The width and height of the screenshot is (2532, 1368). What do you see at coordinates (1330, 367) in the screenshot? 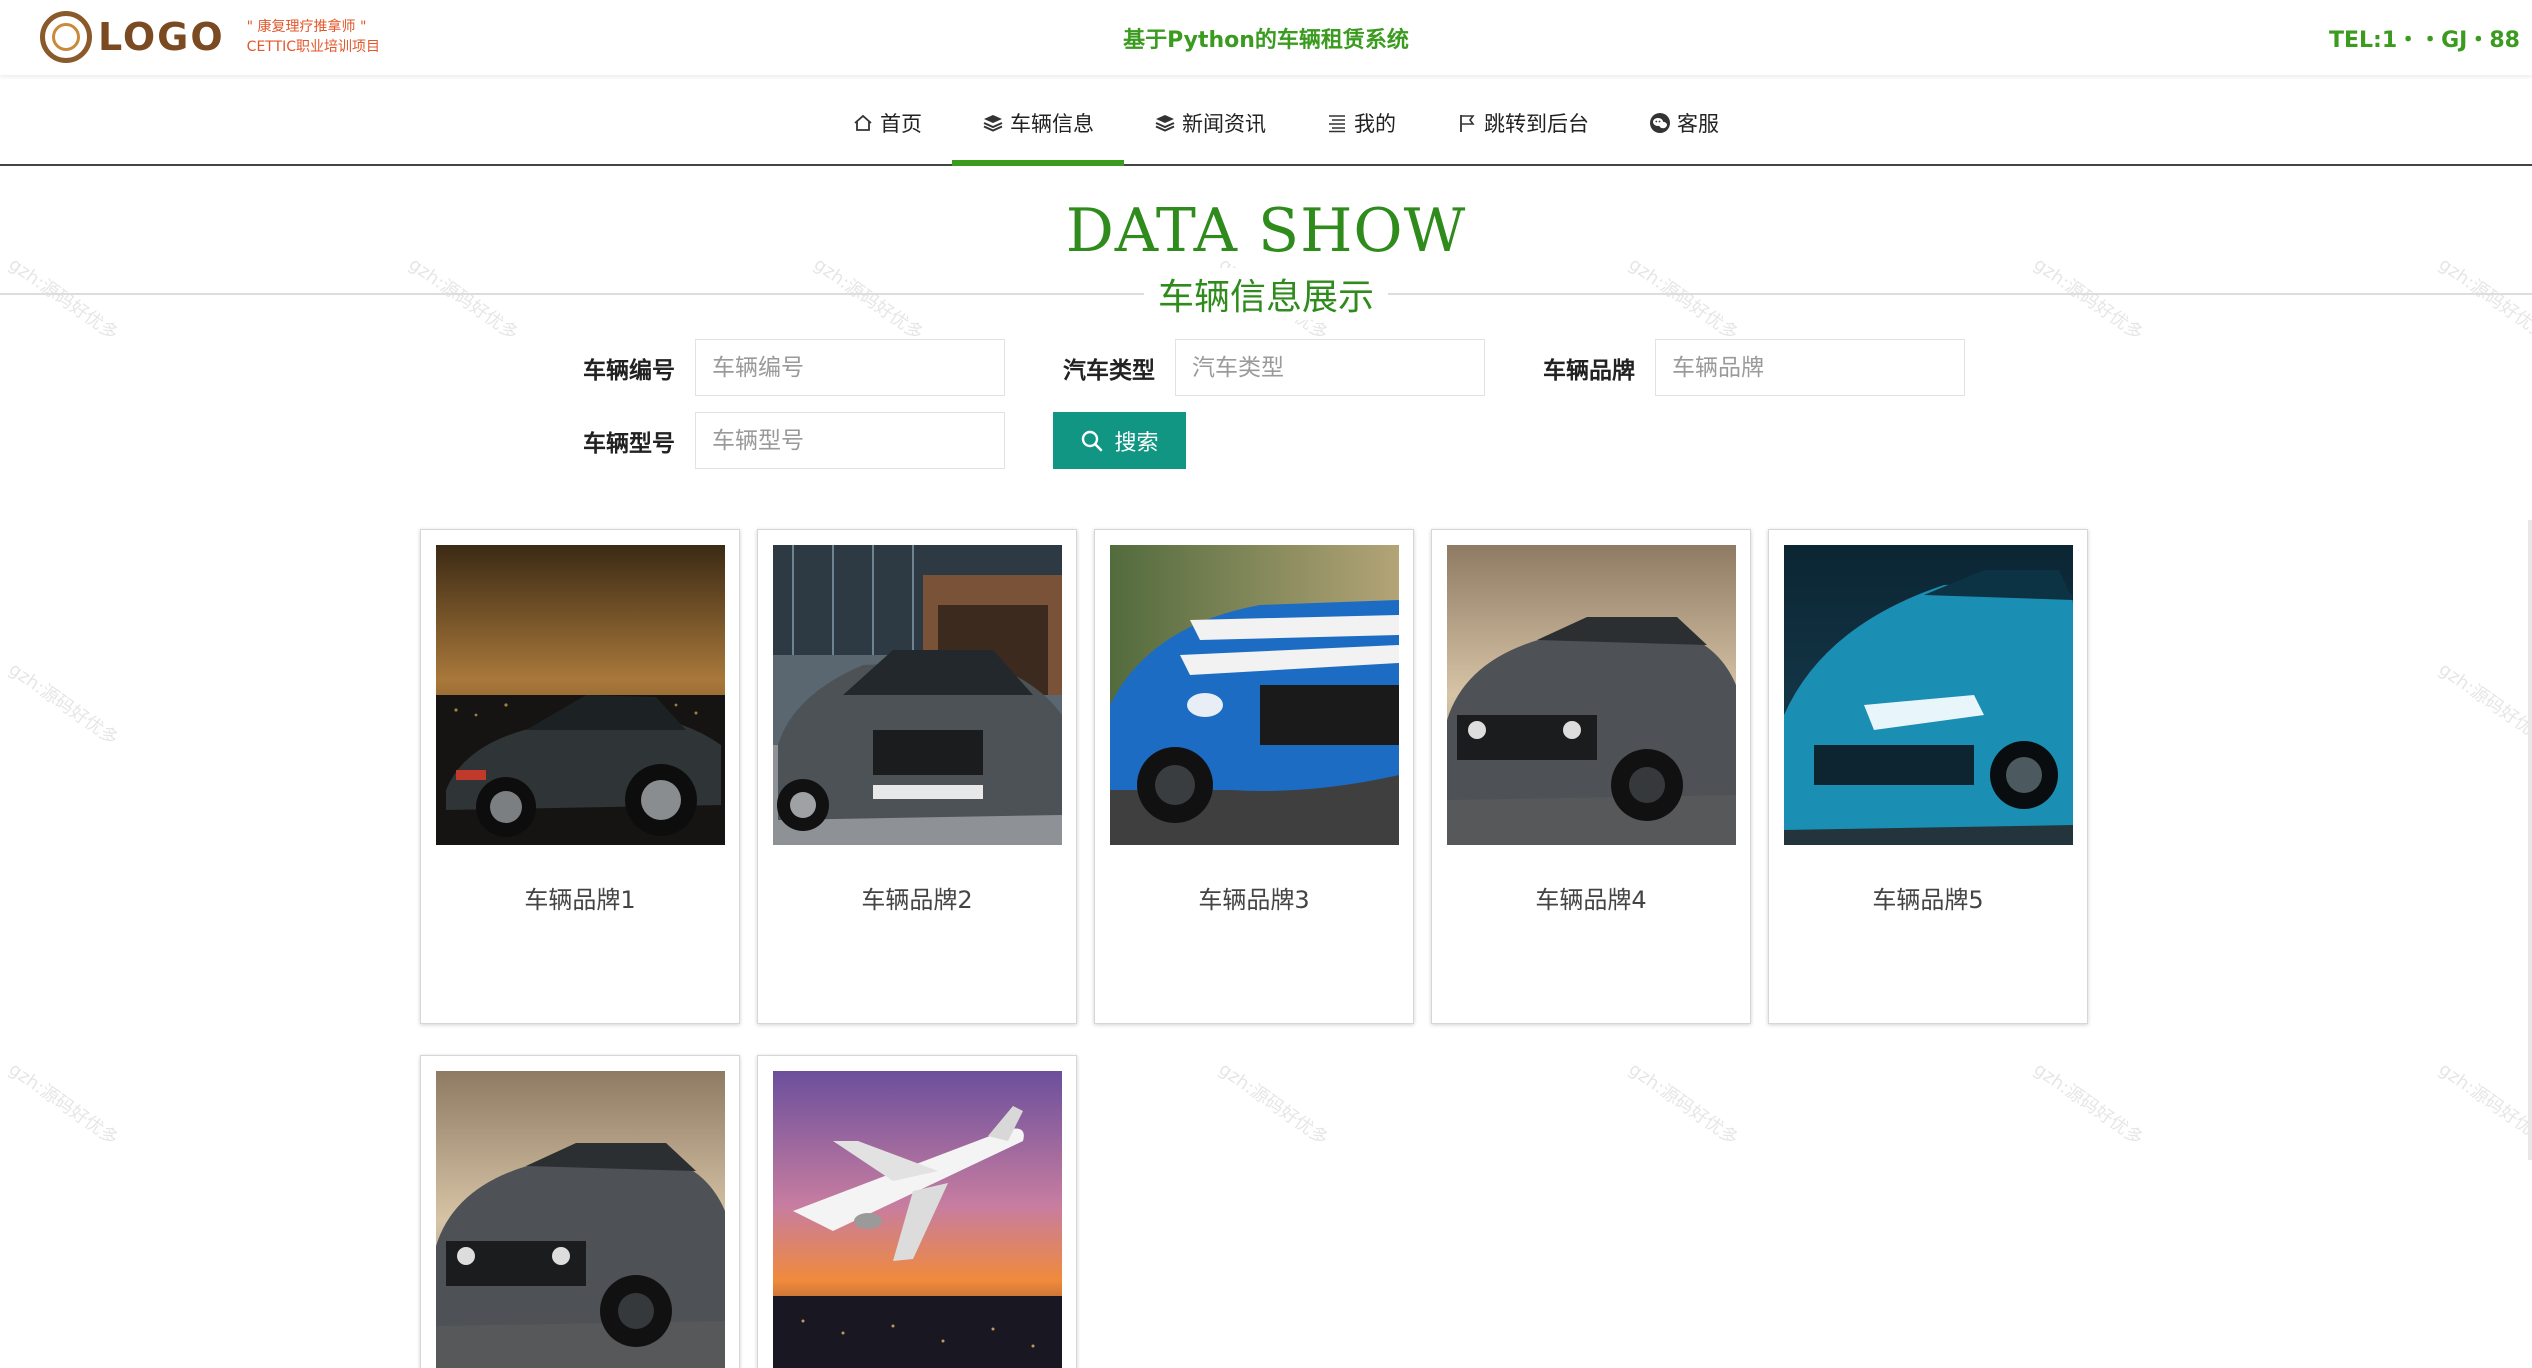
I see `car-type-input` at bounding box center [1330, 367].